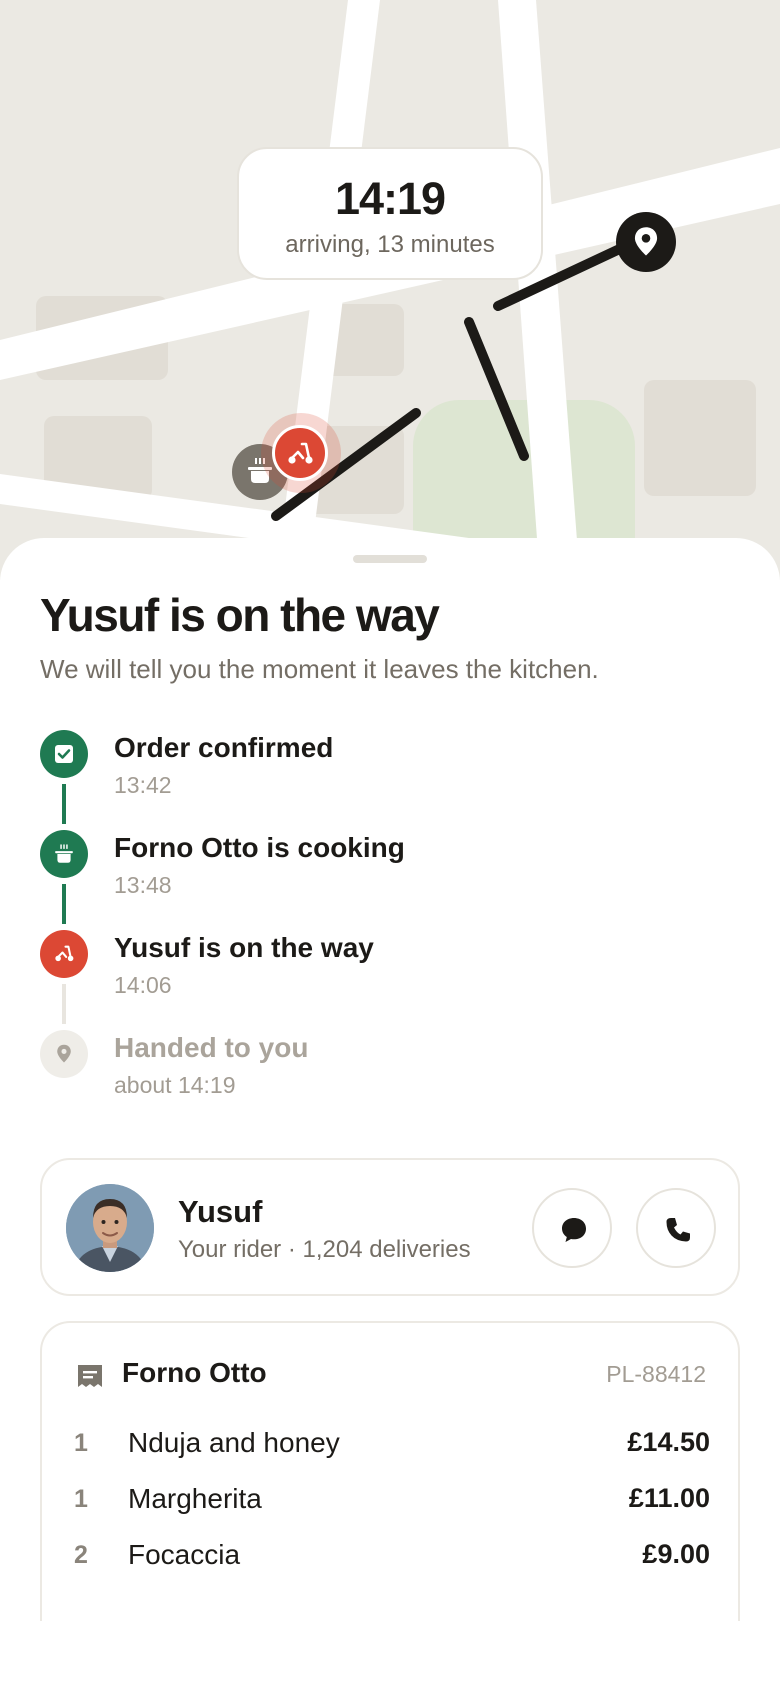 The height and width of the screenshot is (1688, 780). What do you see at coordinates (390, 1080) in the screenshot?
I see `timeline-step-handed-over: Handed to you about 14:19` at bounding box center [390, 1080].